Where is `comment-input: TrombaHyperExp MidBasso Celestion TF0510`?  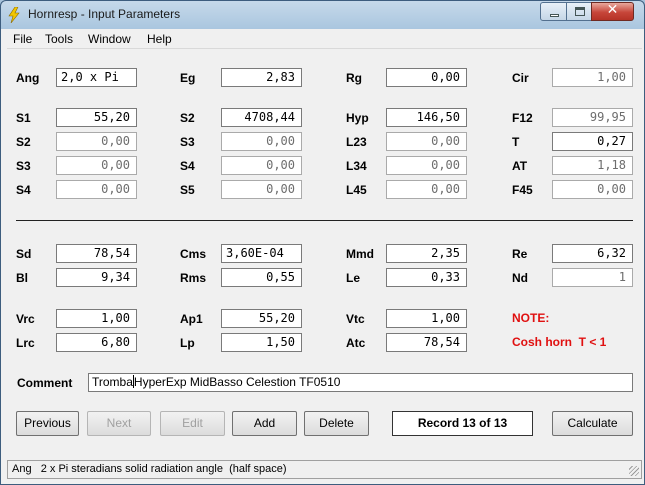
comment-input: TrombaHyperExp MidBasso Celestion TF0510 is located at coordinates (360, 382).